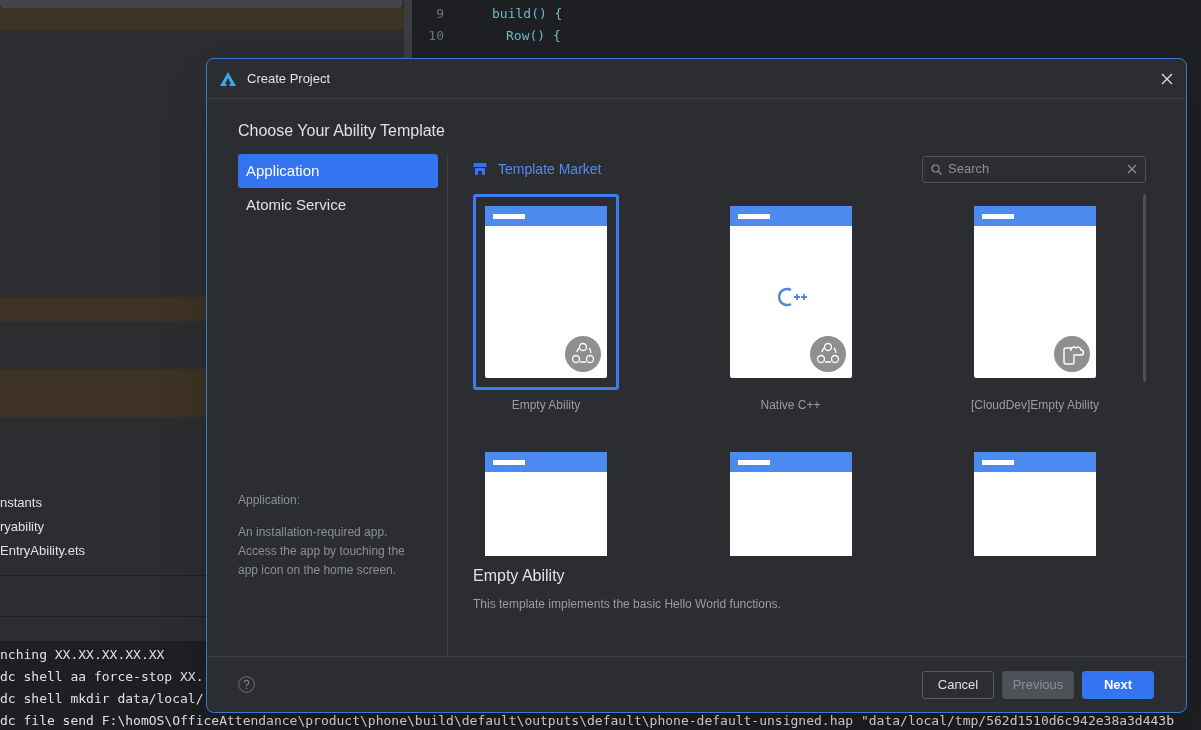  What do you see at coordinates (1035, 405) in the screenshot?
I see `template-name: [CloudDev]Empty Ability` at bounding box center [1035, 405].